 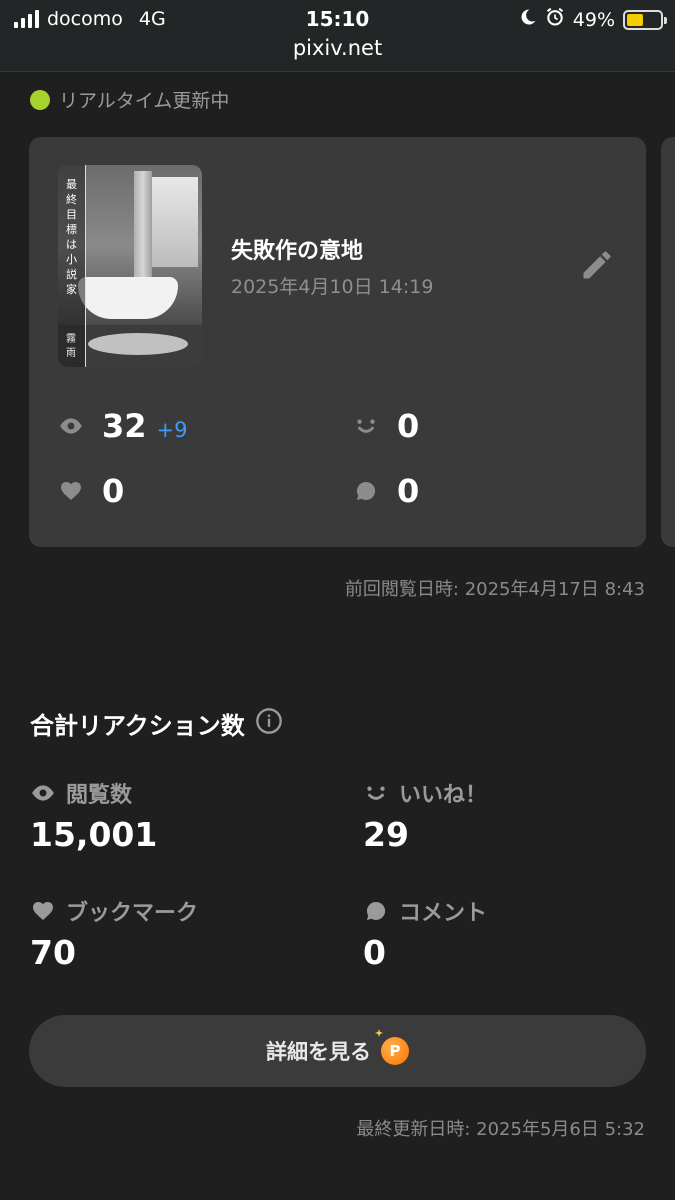 What do you see at coordinates (130, 266) in the screenshot?
I see `work-cover-image: 最終目標は小説家 霧雨` at bounding box center [130, 266].